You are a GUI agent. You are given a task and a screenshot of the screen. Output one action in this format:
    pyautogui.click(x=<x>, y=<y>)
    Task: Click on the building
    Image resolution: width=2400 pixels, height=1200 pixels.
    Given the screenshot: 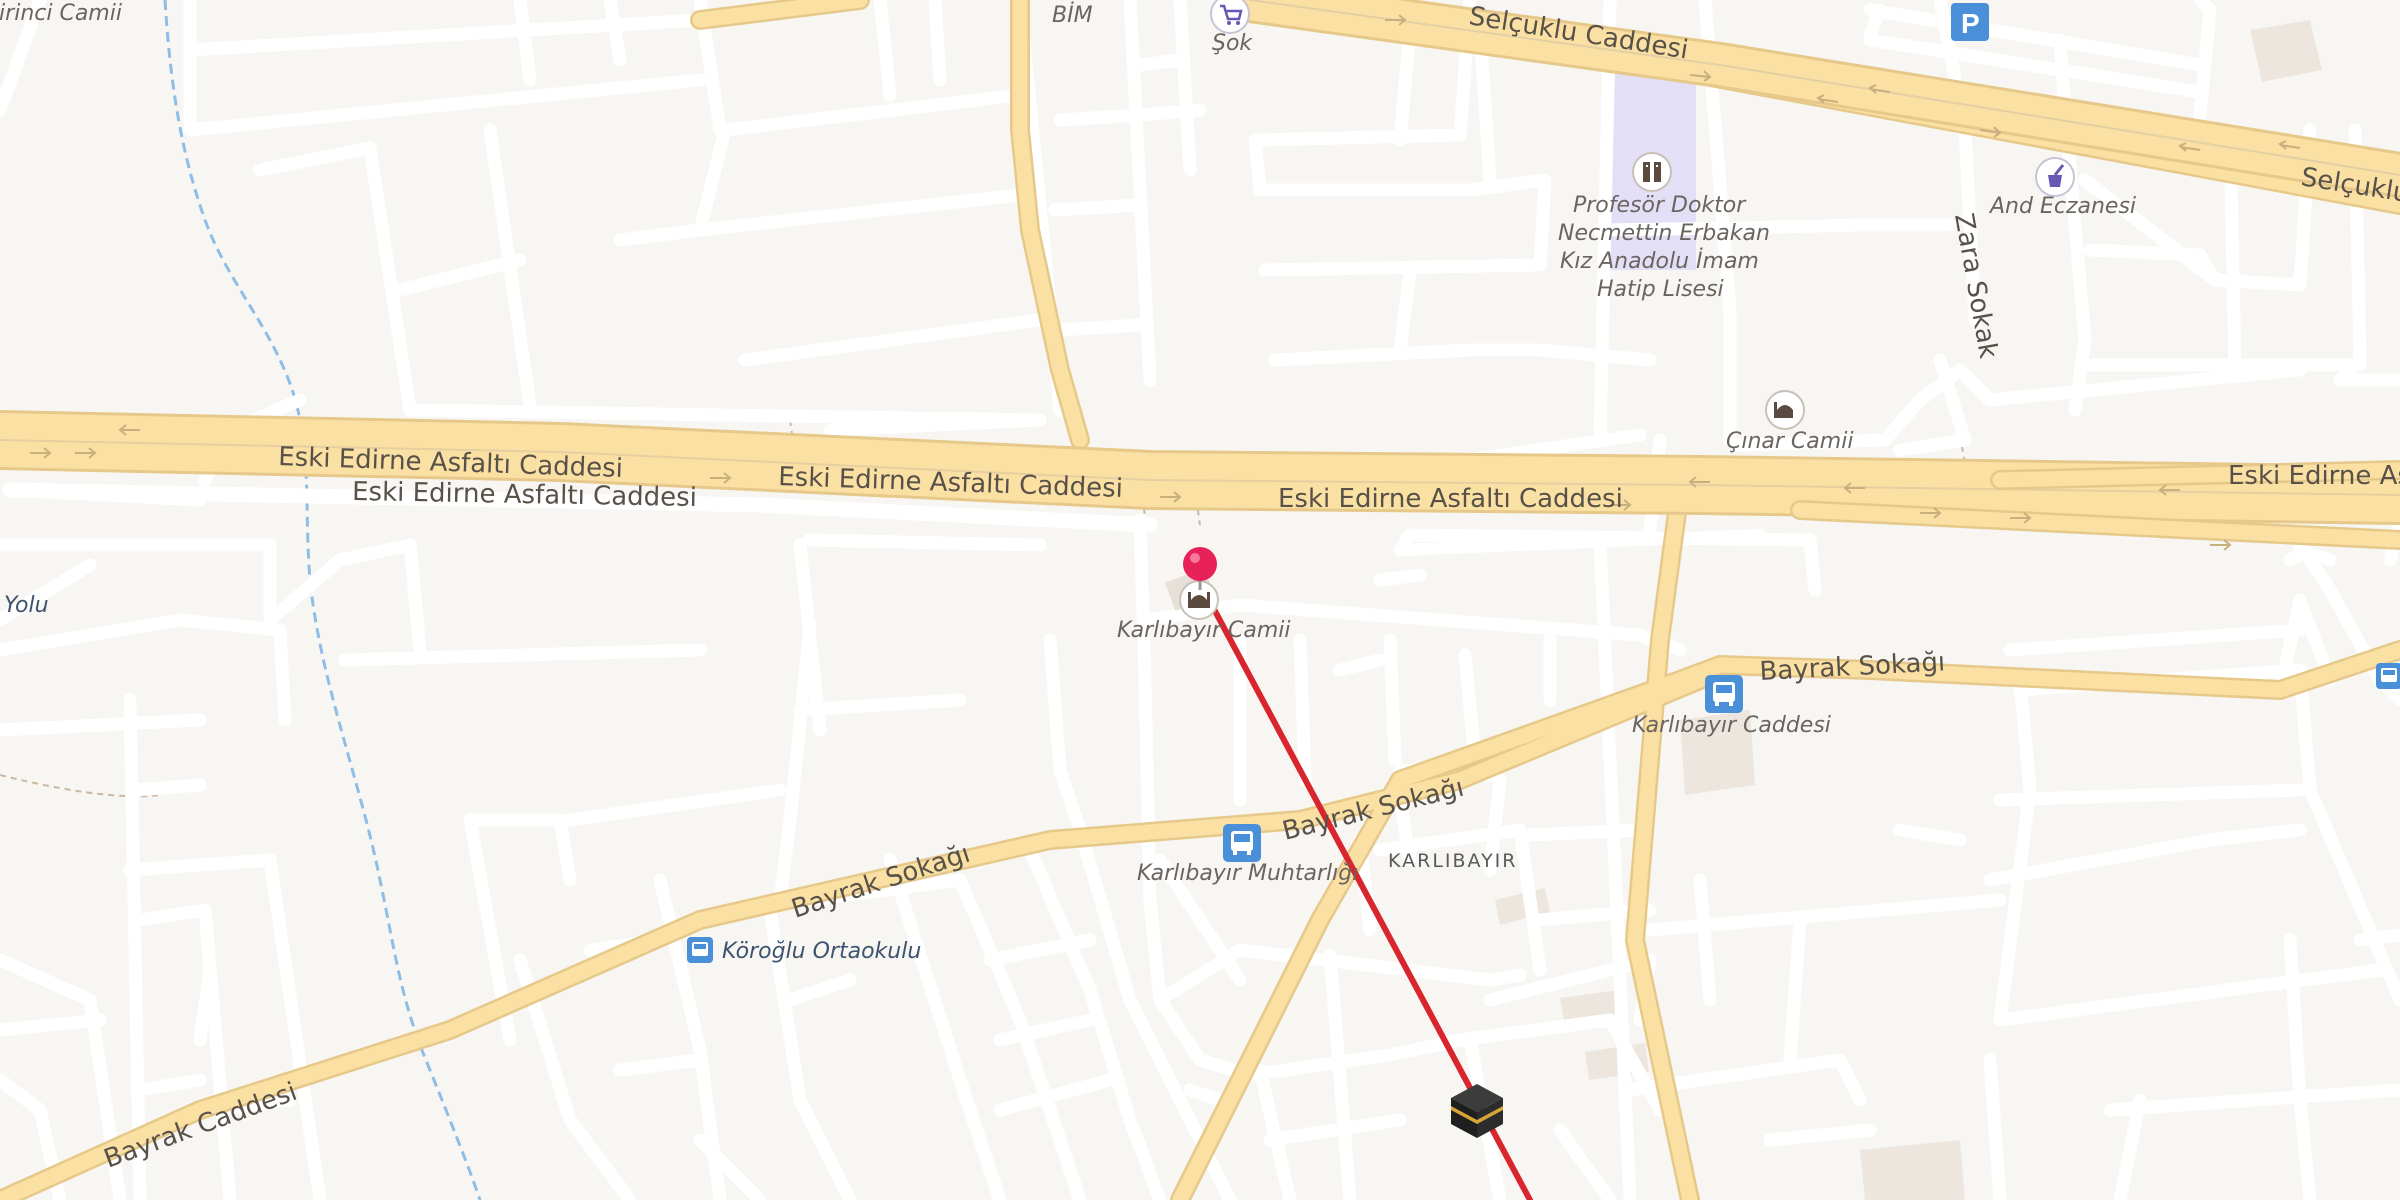 What is the action you would take?
    pyautogui.click(x=1912, y=1170)
    